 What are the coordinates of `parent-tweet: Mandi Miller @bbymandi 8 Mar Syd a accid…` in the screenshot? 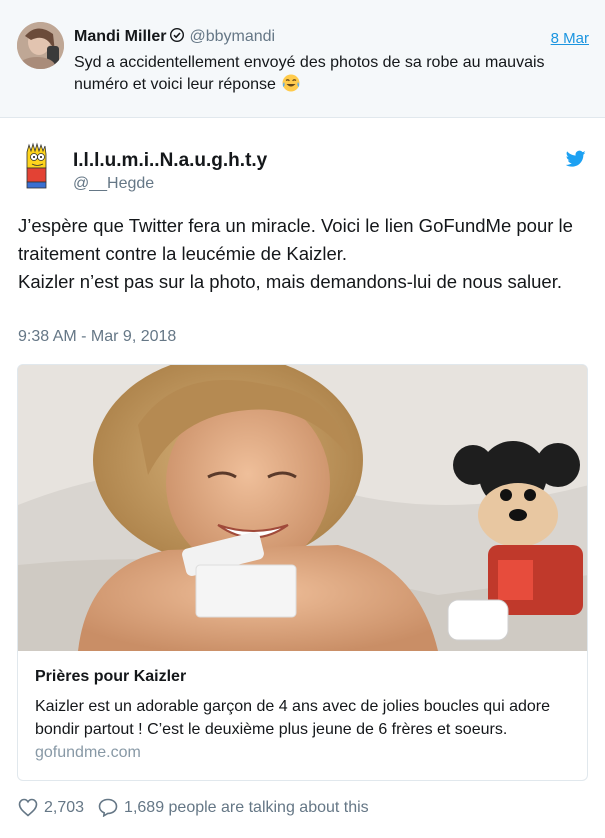 It's located at (302, 59).